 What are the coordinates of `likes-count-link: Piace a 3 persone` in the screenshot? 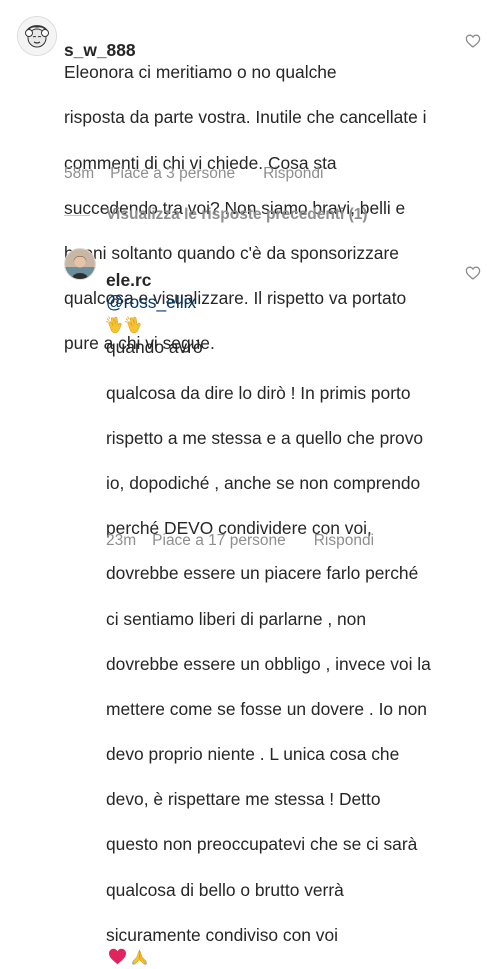 It's located at (172, 174).